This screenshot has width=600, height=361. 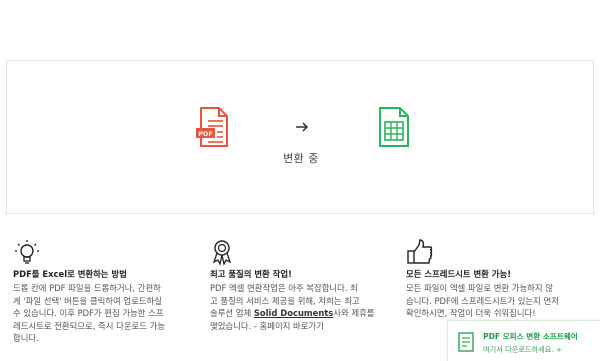 I want to click on software-promo: PDF 오피스 변환 소프트웨어 여기서 다운로드하세요. +, so click(x=523, y=340).